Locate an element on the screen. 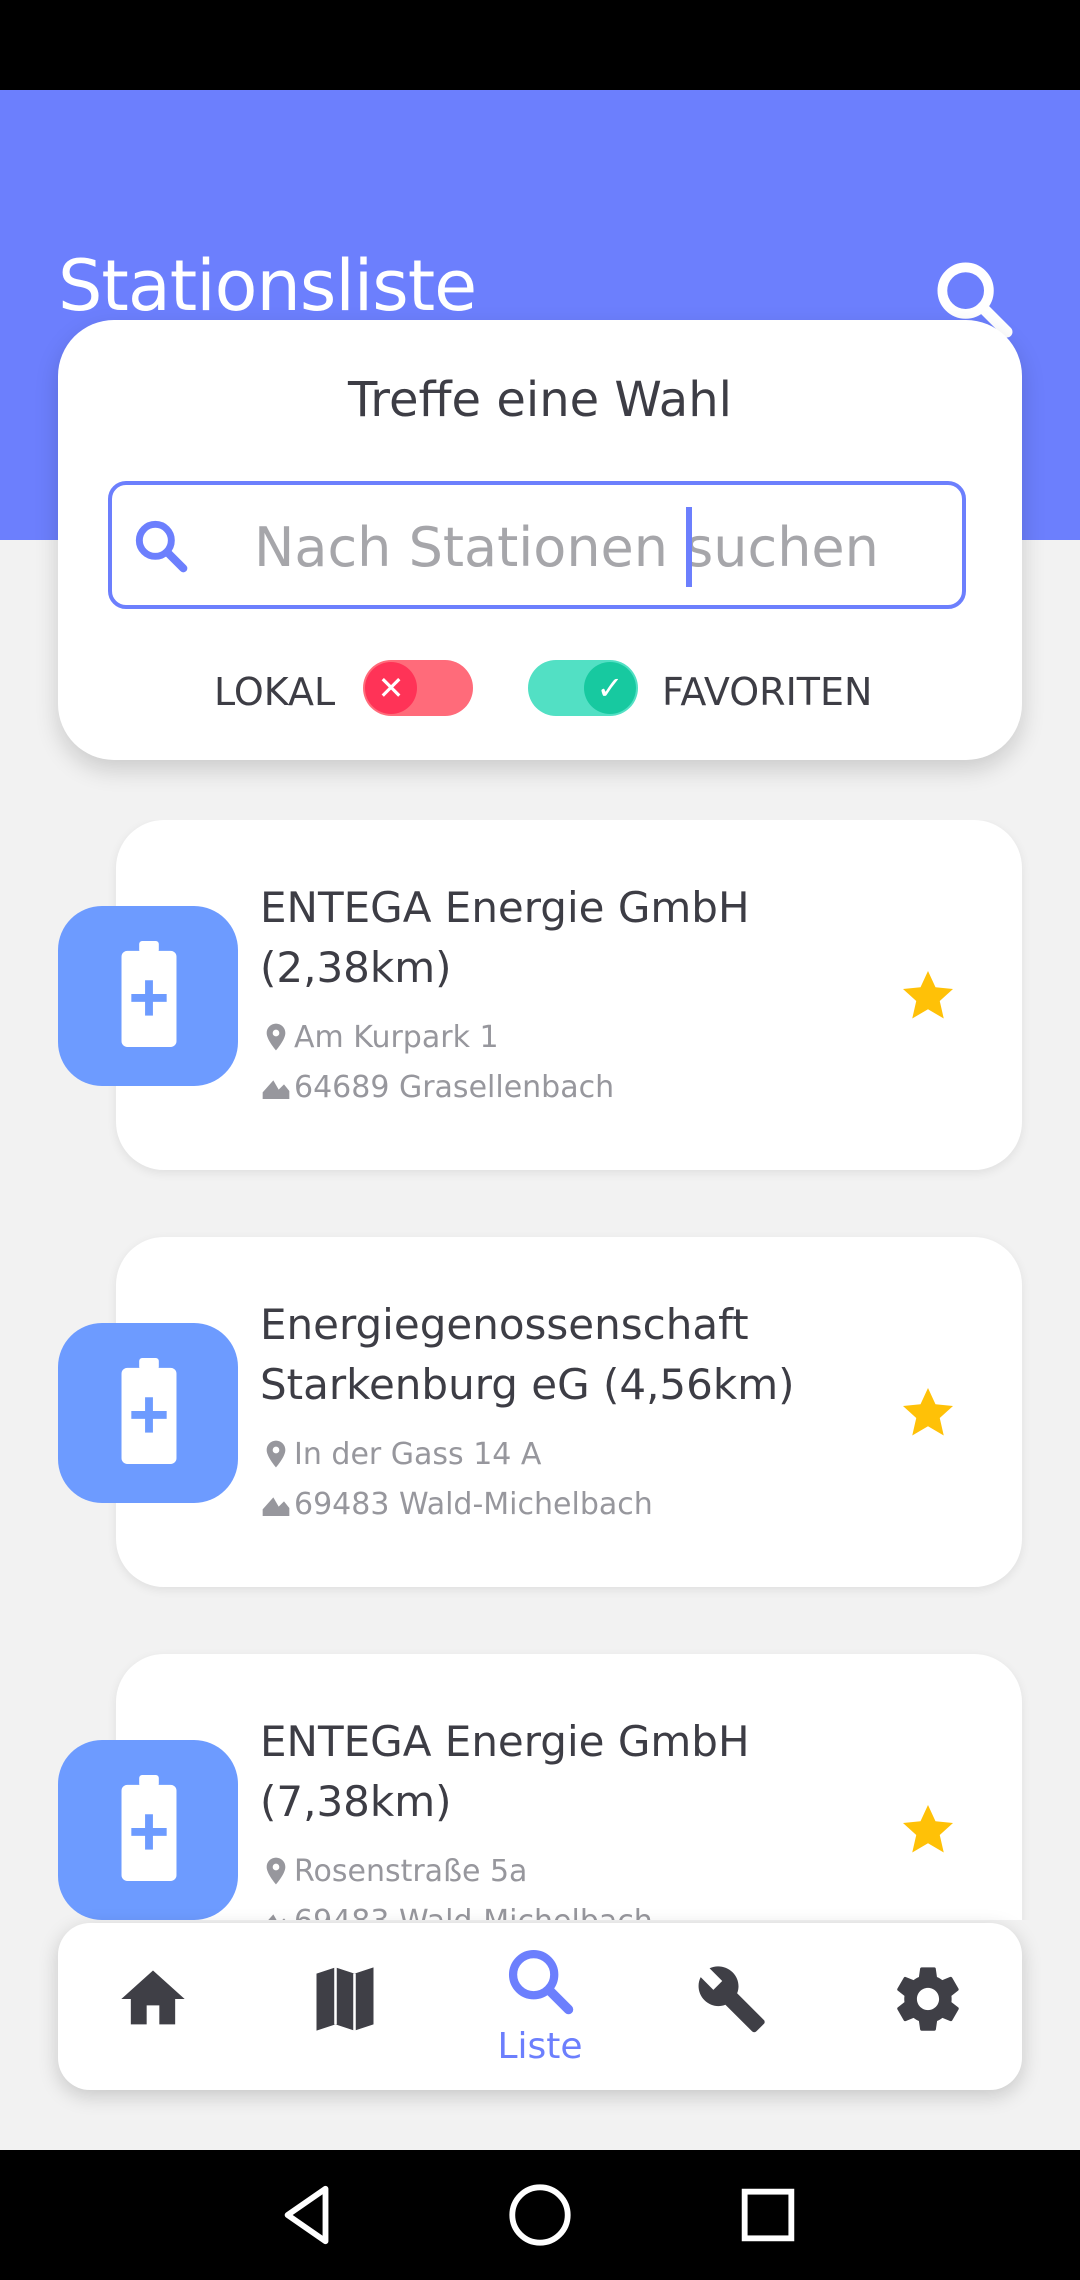 This screenshot has width=1080, height=2280. check-icon: ✓ is located at coordinates (610, 688).